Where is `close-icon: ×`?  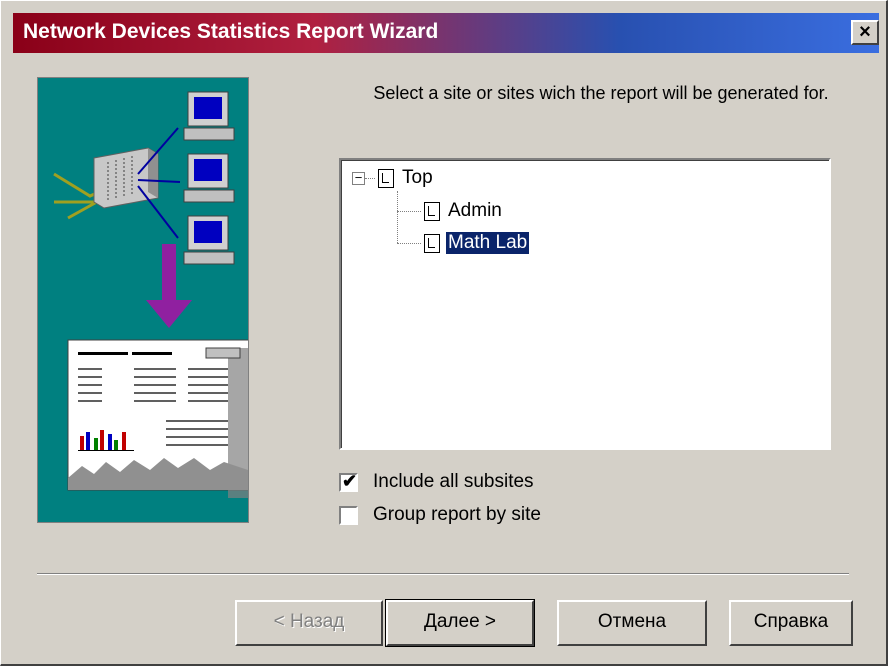
close-icon: × is located at coordinates (865, 32).